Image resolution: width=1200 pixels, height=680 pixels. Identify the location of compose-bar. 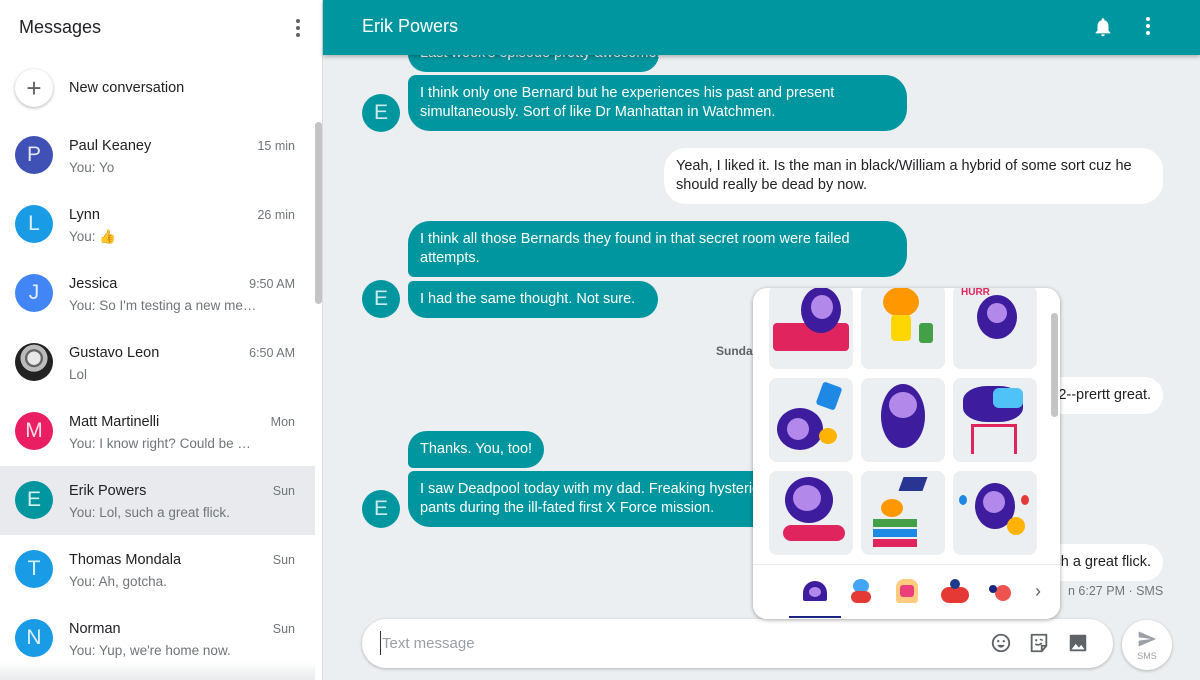
(737, 643).